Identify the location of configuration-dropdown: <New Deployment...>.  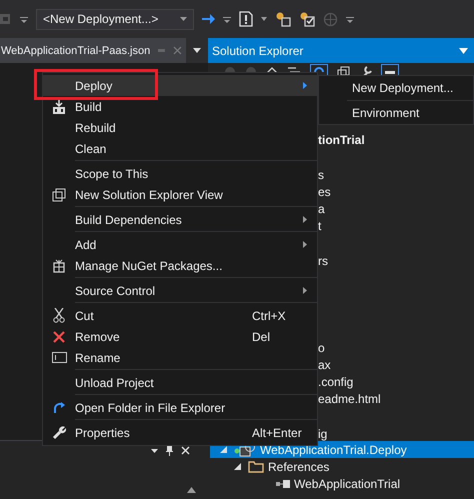
(115, 19).